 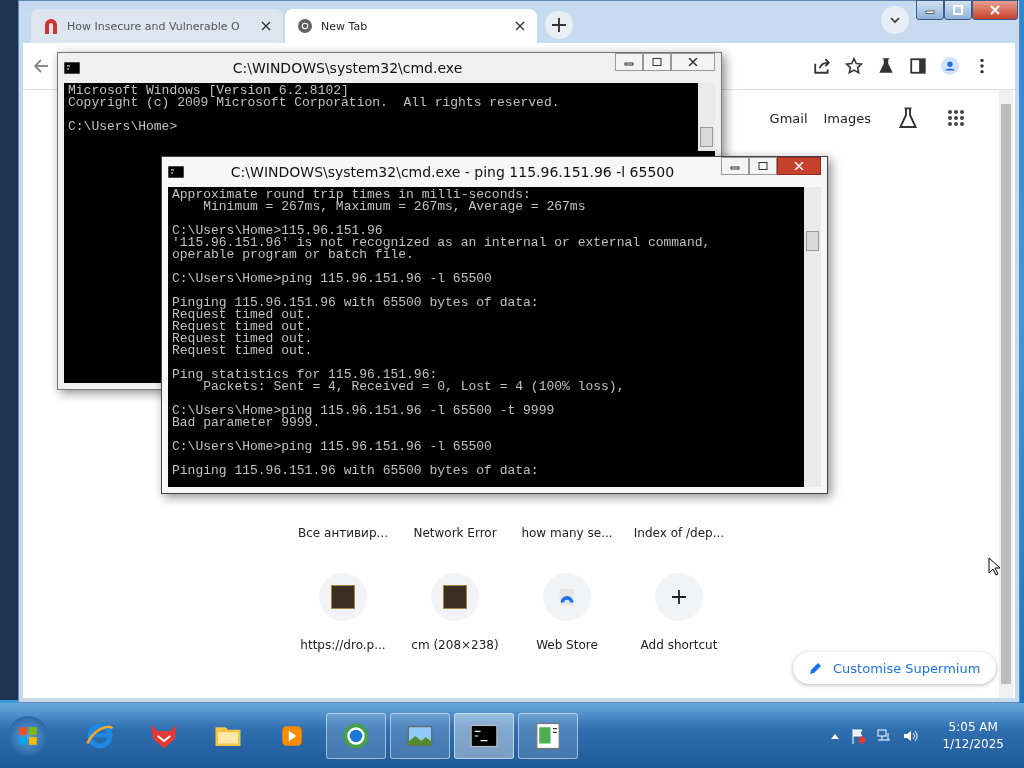 What do you see at coordinates (956, 118) in the screenshot?
I see `apps-grid-icon` at bounding box center [956, 118].